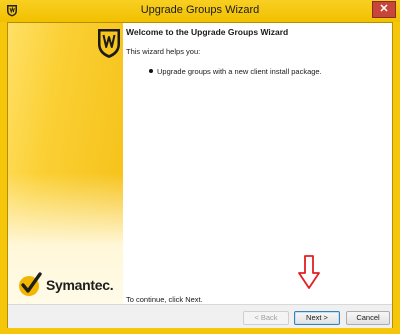 This screenshot has width=400, height=334. What do you see at coordinates (309, 272) in the screenshot?
I see `red-down-arrow-icon` at bounding box center [309, 272].